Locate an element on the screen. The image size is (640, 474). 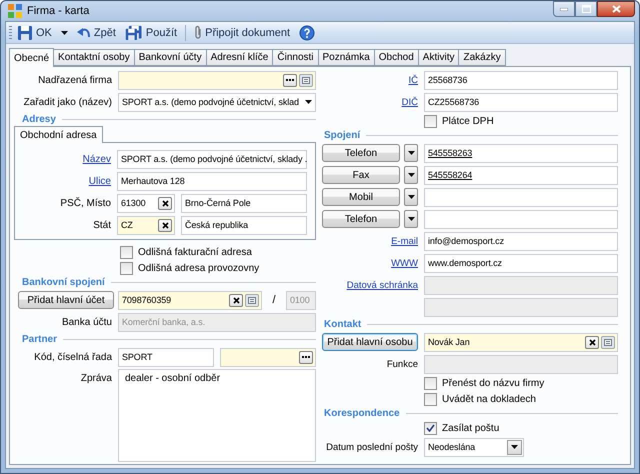
link: E-mail is located at coordinates (370, 241).